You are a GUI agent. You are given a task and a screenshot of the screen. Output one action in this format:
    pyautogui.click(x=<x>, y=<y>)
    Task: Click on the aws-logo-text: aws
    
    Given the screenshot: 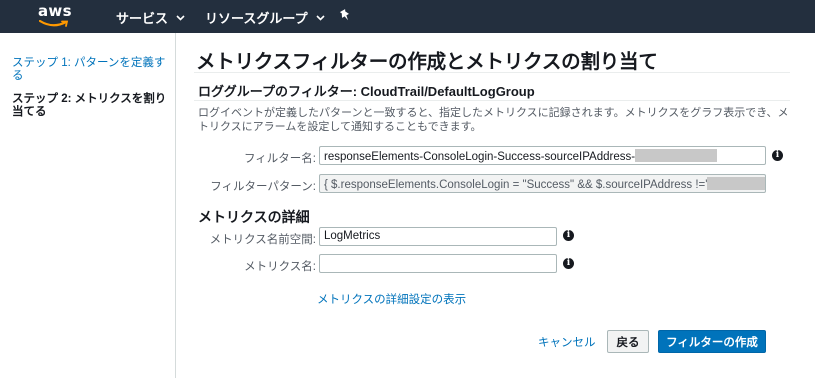 What is the action you would take?
    pyautogui.click(x=55, y=11)
    